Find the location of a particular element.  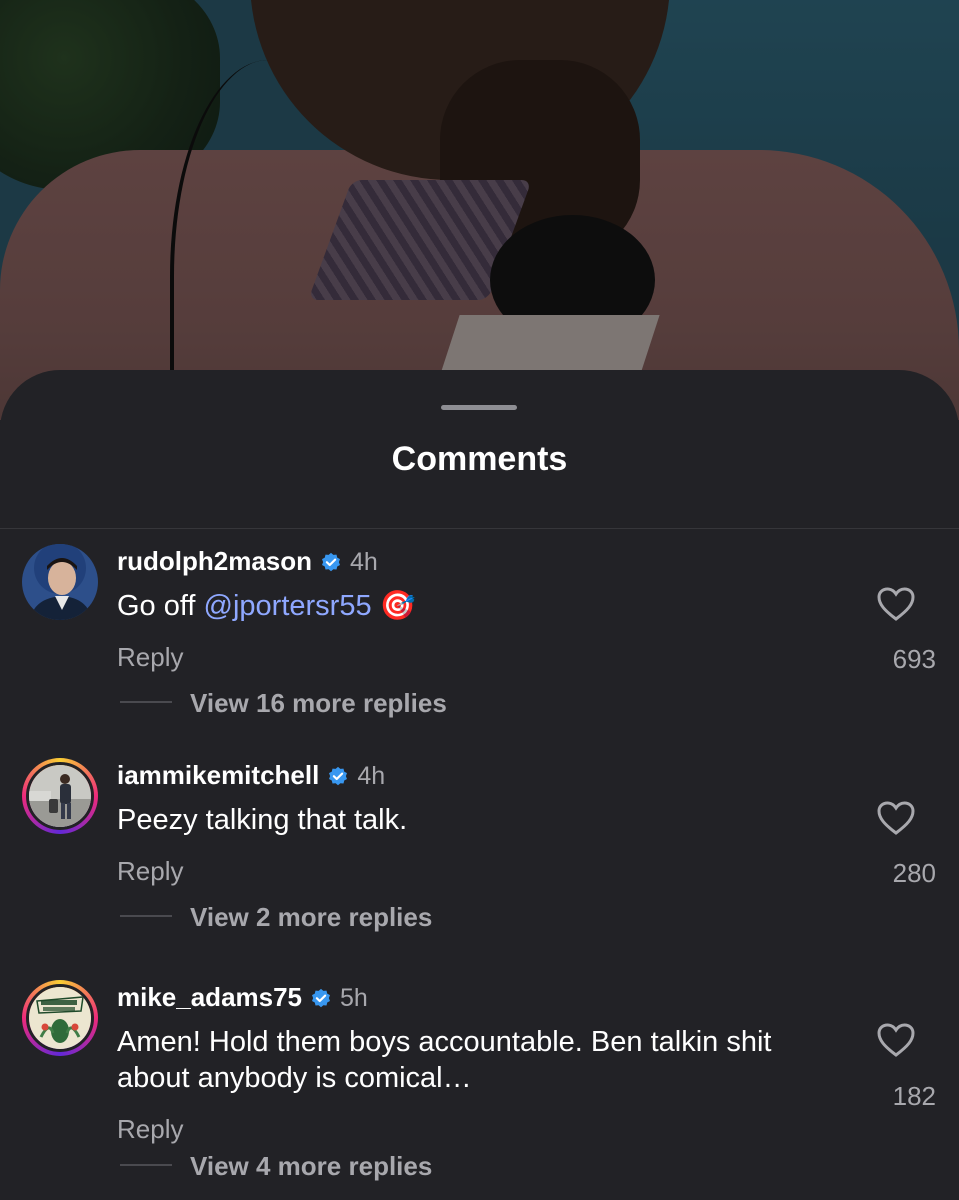

comment-text: Go off @jportersr55 🎯 is located at coordinates (477, 606).